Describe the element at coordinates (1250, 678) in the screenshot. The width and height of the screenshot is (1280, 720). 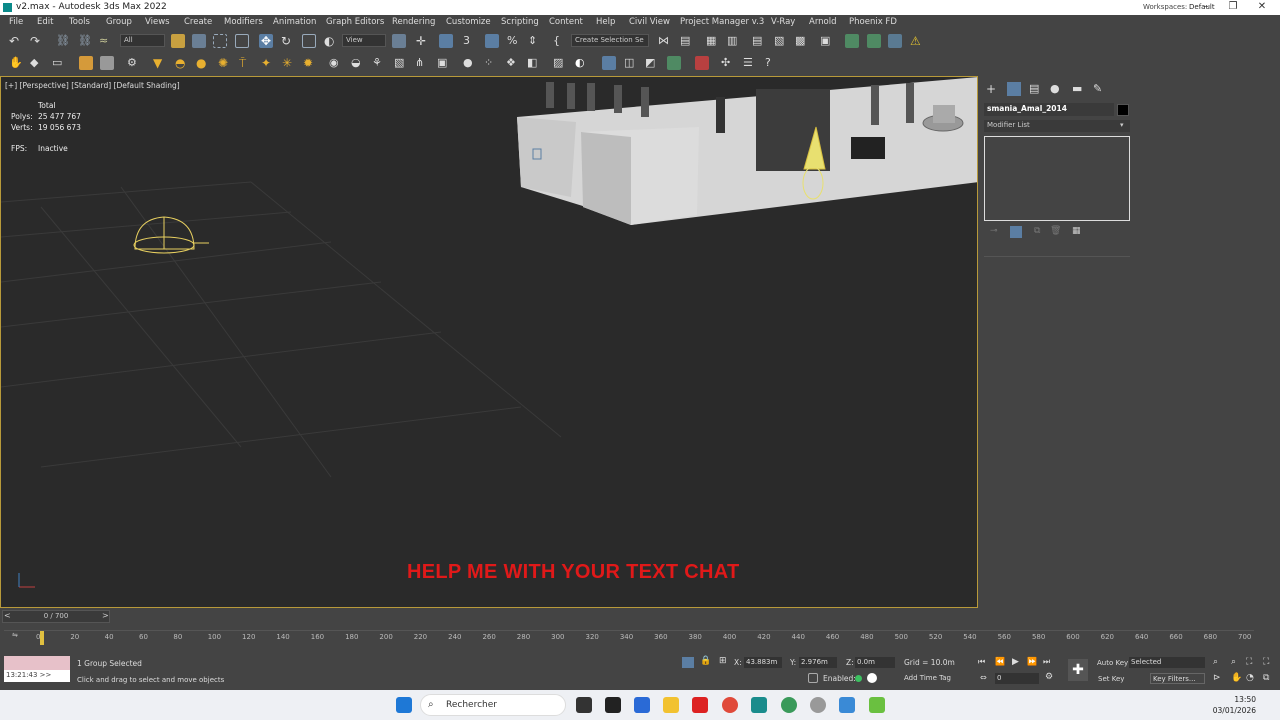
I see `orbit-icon: ◔` at that location.